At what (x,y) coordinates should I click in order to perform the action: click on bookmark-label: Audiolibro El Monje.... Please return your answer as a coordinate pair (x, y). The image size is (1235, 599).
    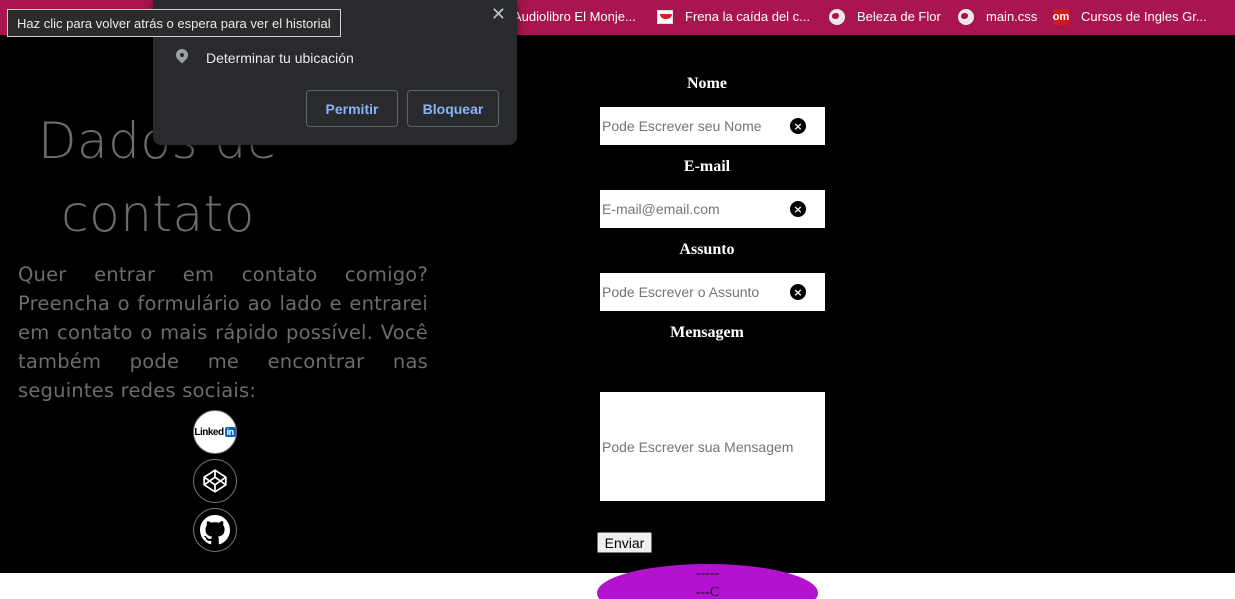
    Looking at the image, I should click on (574, 16).